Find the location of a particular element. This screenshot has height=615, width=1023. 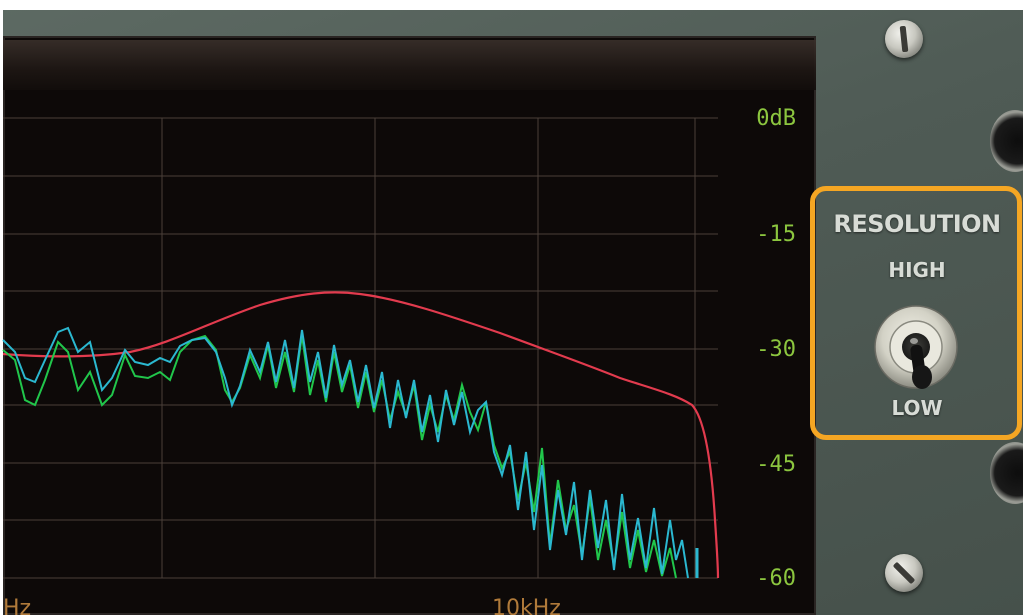

db-label-60: -60 is located at coordinates (776, 578).